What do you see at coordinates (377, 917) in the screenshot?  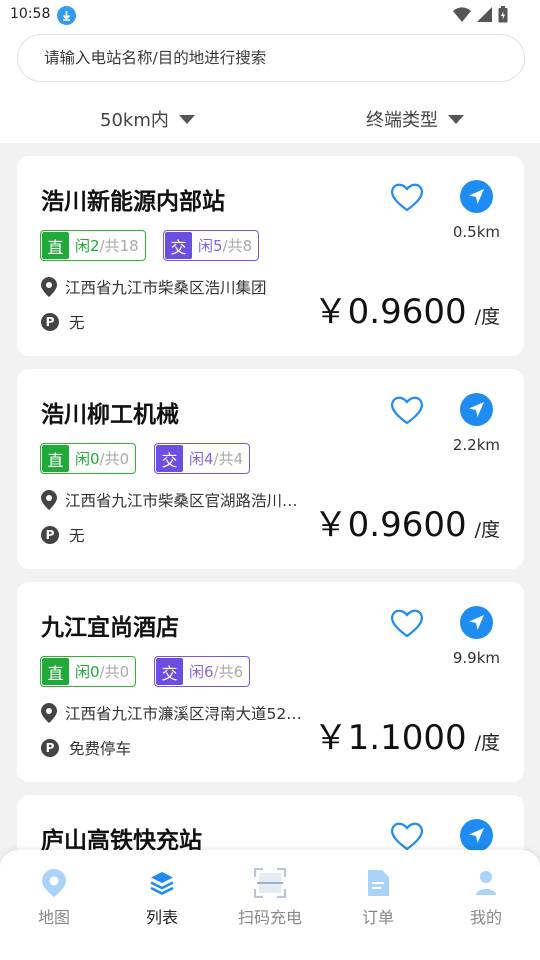 I see `tab-label: 订单` at bounding box center [377, 917].